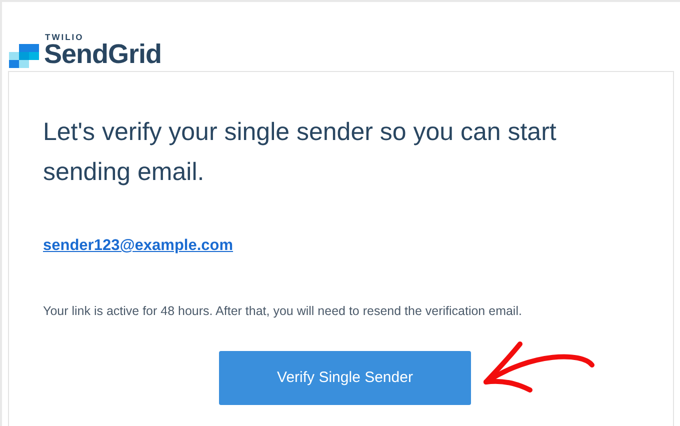 This screenshot has height=426, width=680. Describe the element at coordinates (283, 311) in the screenshot. I see `note-text: Your link is active for 48 hours. After that, you will need to resend the verification email.` at that location.